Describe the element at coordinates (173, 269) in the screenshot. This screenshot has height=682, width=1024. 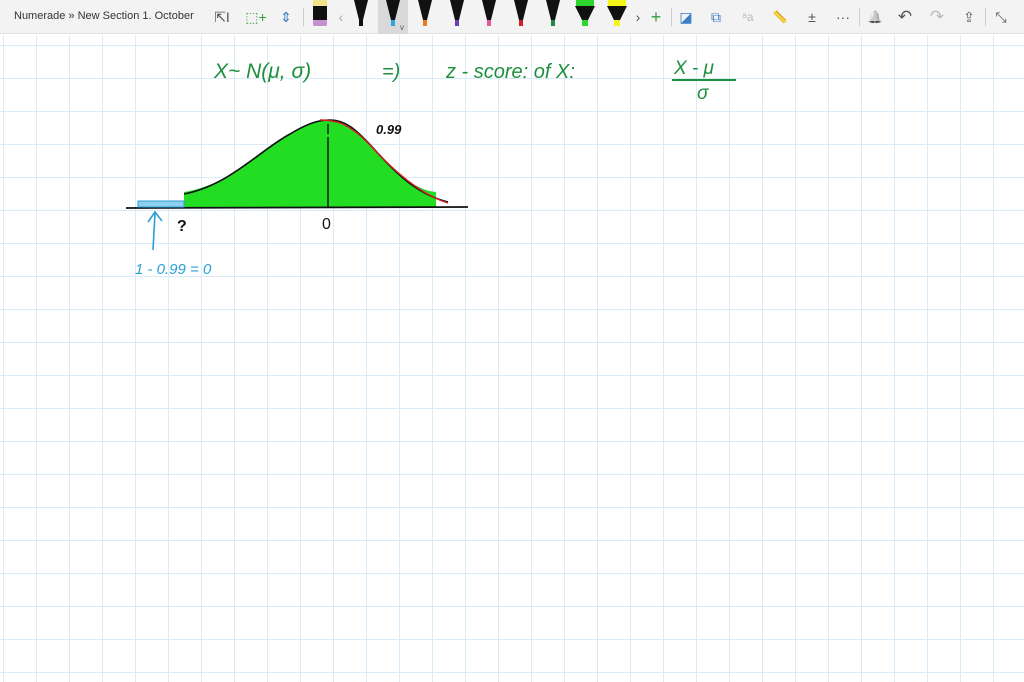
I see `tail-calculation: 1 - 0.99 = 0` at that location.